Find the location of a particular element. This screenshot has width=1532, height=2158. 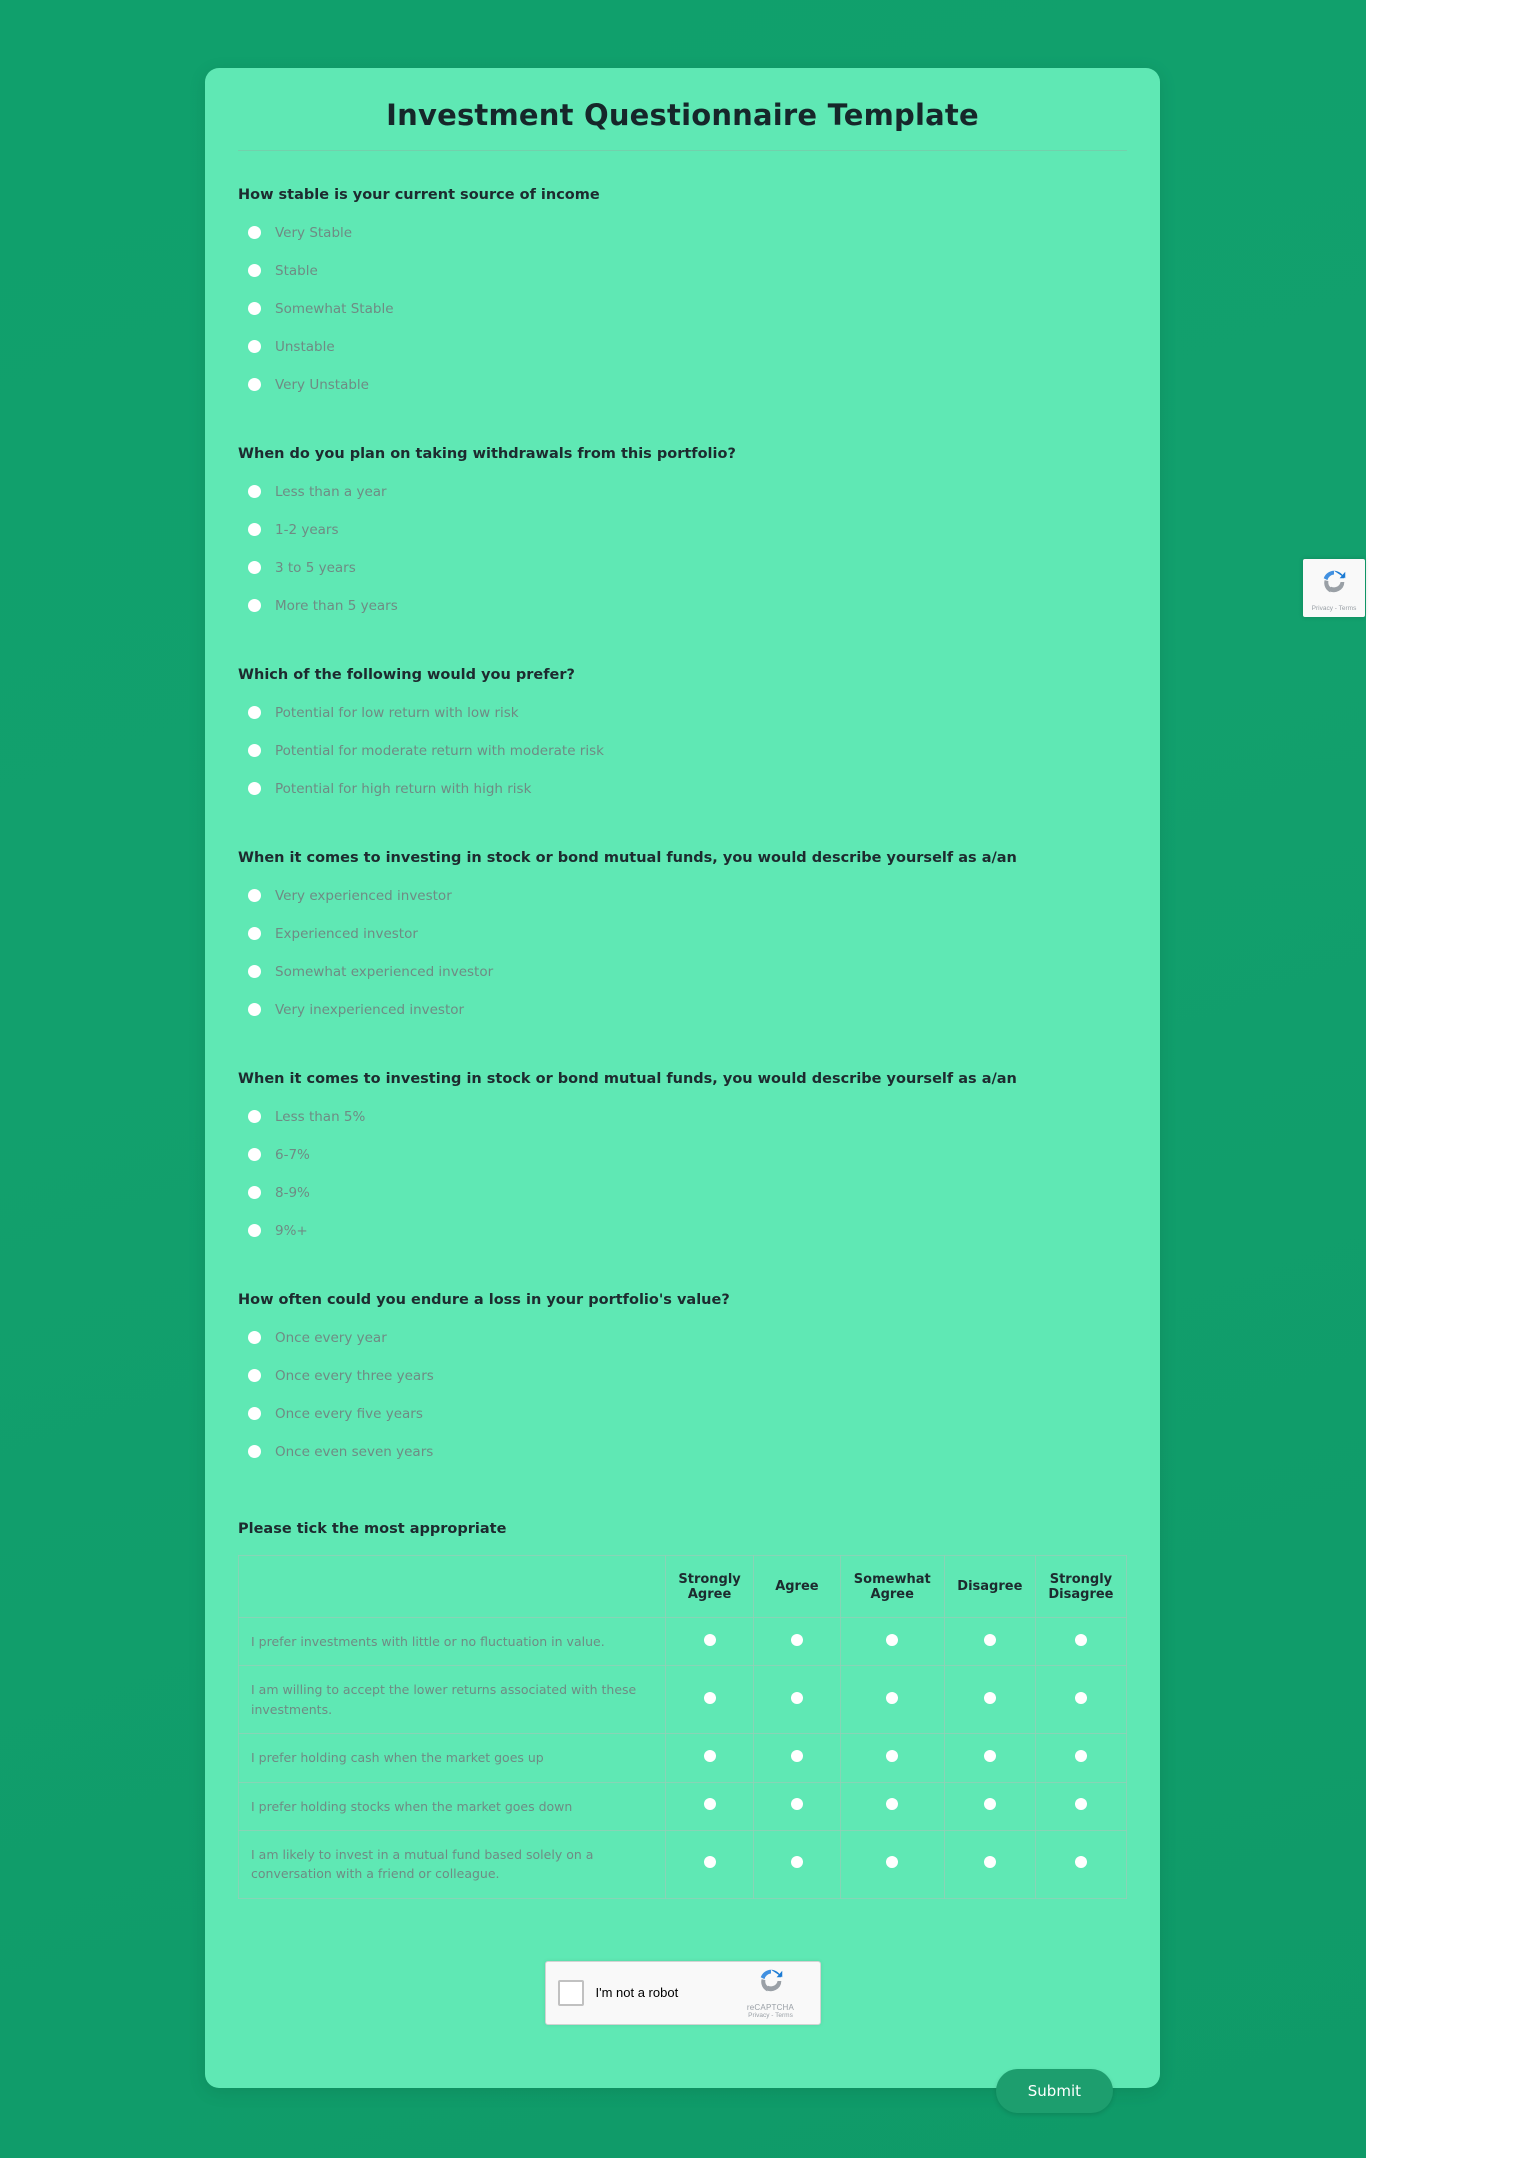

radio-option: Once even seven years is located at coordinates (682, 1451).